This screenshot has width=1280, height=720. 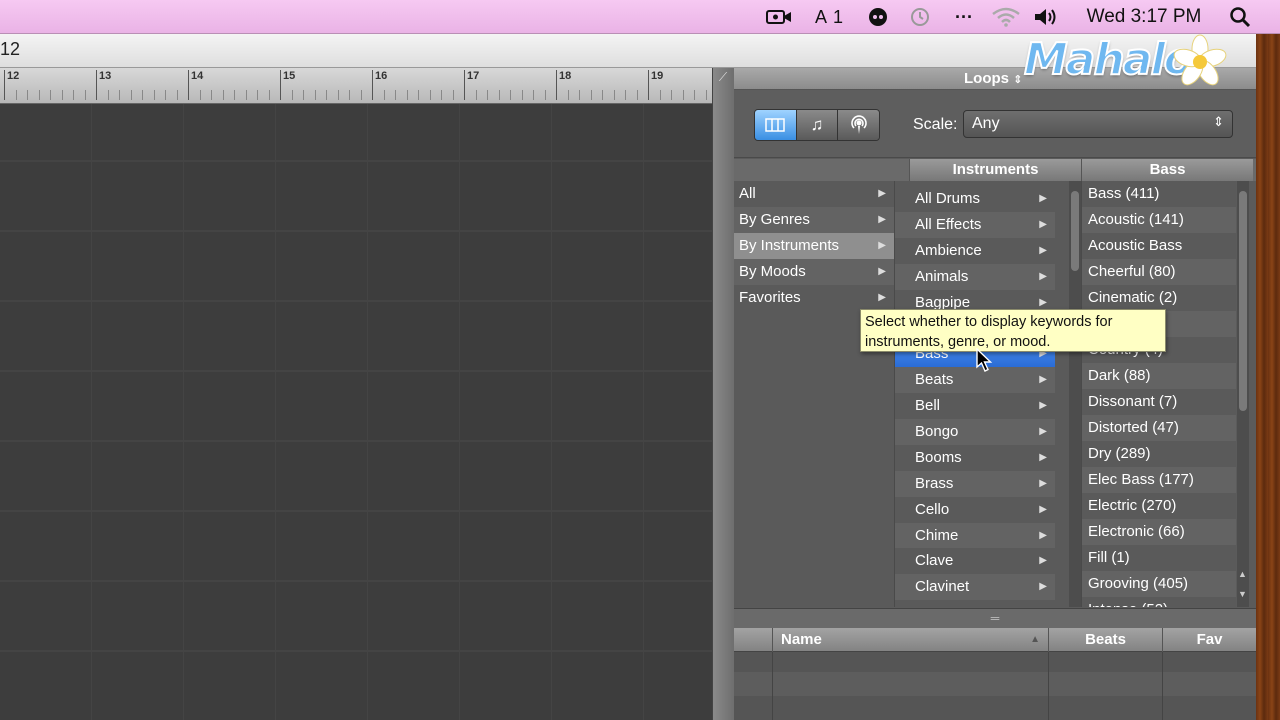 What do you see at coordinates (1159, 558) in the screenshot?
I see `bass-keyword-item: Fill (1)` at bounding box center [1159, 558].